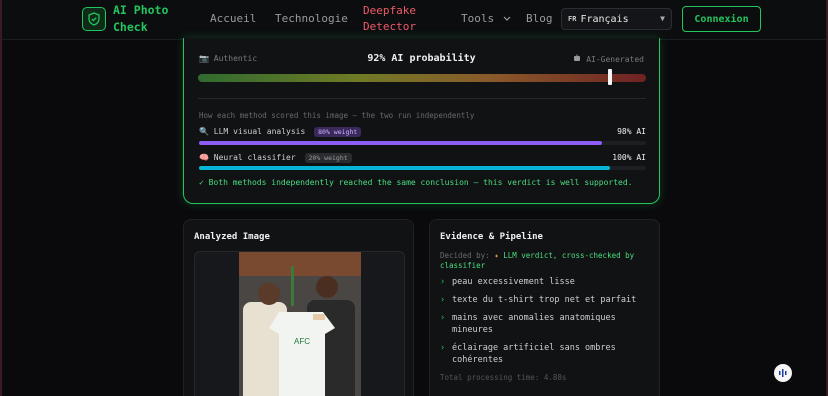  What do you see at coordinates (148, 19) in the screenshot?
I see `app-name: AI Photo Check` at bounding box center [148, 19].